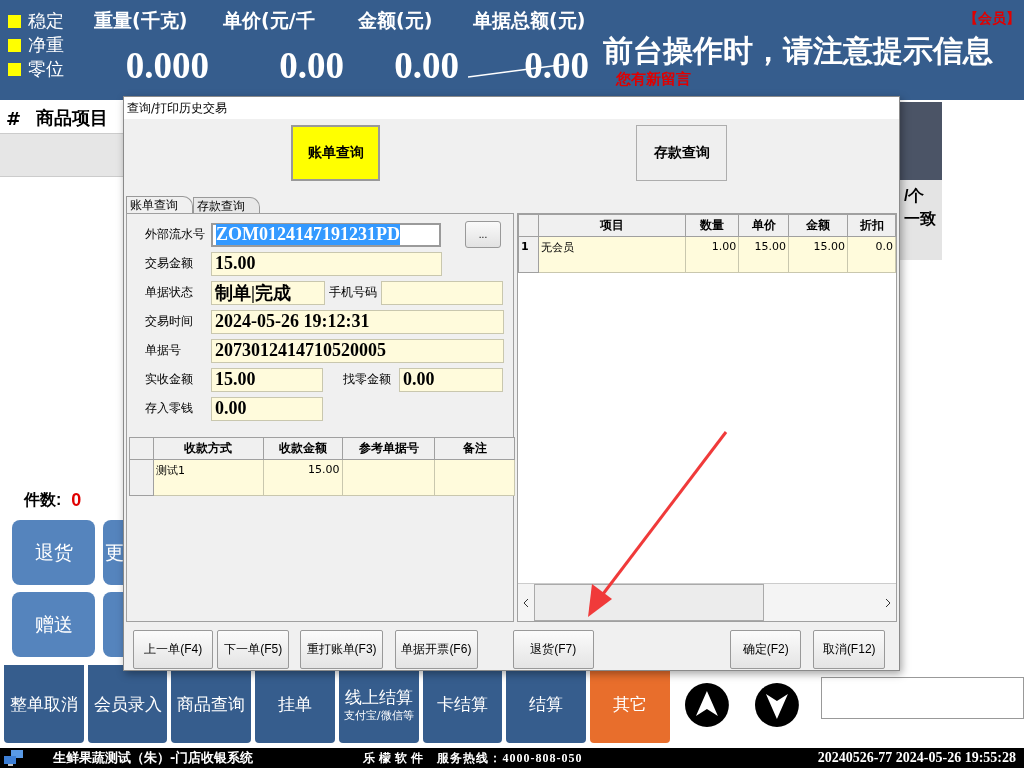 This screenshot has width=1024, height=768. What do you see at coordinates (14, 758) in the screenshot?
I see `network-icon` at bounding box center [14, 758].